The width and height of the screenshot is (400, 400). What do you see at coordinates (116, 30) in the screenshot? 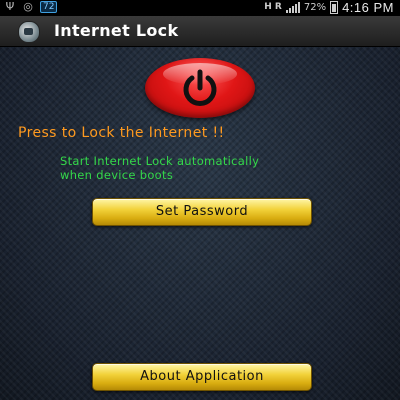
I see `app-title: Internet Lock` at bounding box center [116, 30].